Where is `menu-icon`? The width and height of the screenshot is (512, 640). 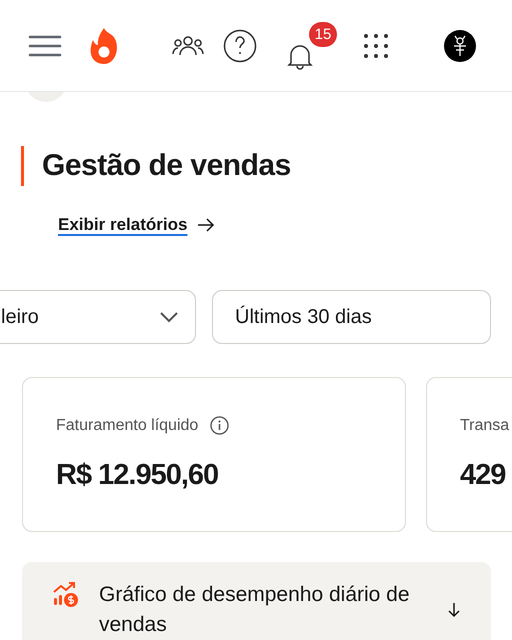 menu-icon is located at coordinates (45, 46).